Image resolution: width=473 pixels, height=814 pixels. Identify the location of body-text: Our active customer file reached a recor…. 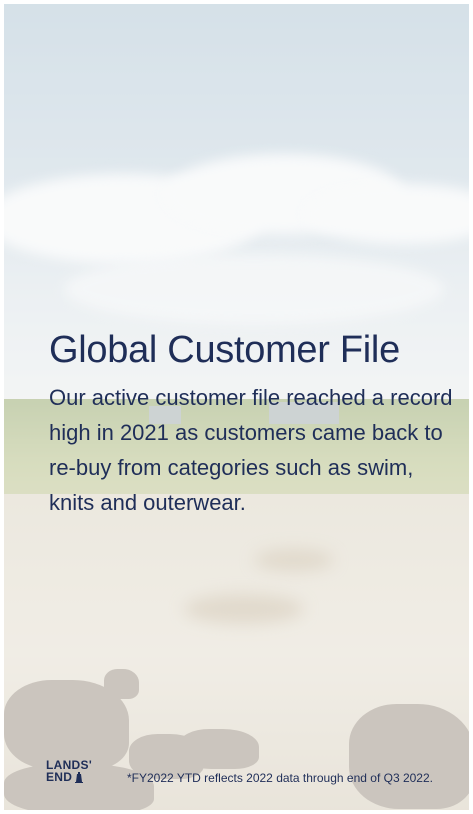
(251, 450).